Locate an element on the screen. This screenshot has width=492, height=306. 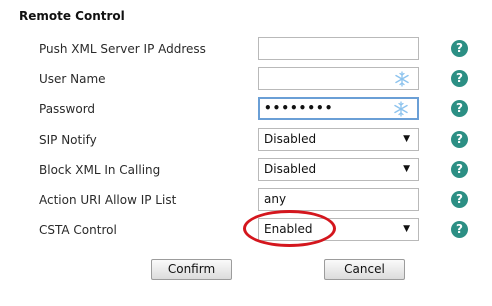
block-xml-in-calling-label: Block XML In Calling is located at coordinates (100, 170).